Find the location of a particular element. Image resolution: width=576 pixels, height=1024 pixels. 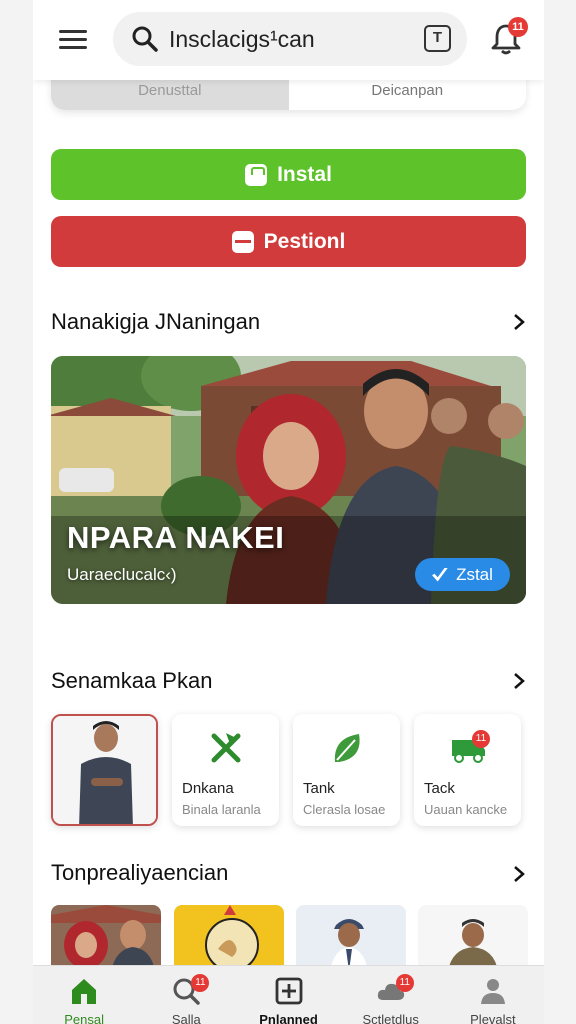

hero-subtitle: Uaraeclucalc‹) is located at coordinates (122, 574).